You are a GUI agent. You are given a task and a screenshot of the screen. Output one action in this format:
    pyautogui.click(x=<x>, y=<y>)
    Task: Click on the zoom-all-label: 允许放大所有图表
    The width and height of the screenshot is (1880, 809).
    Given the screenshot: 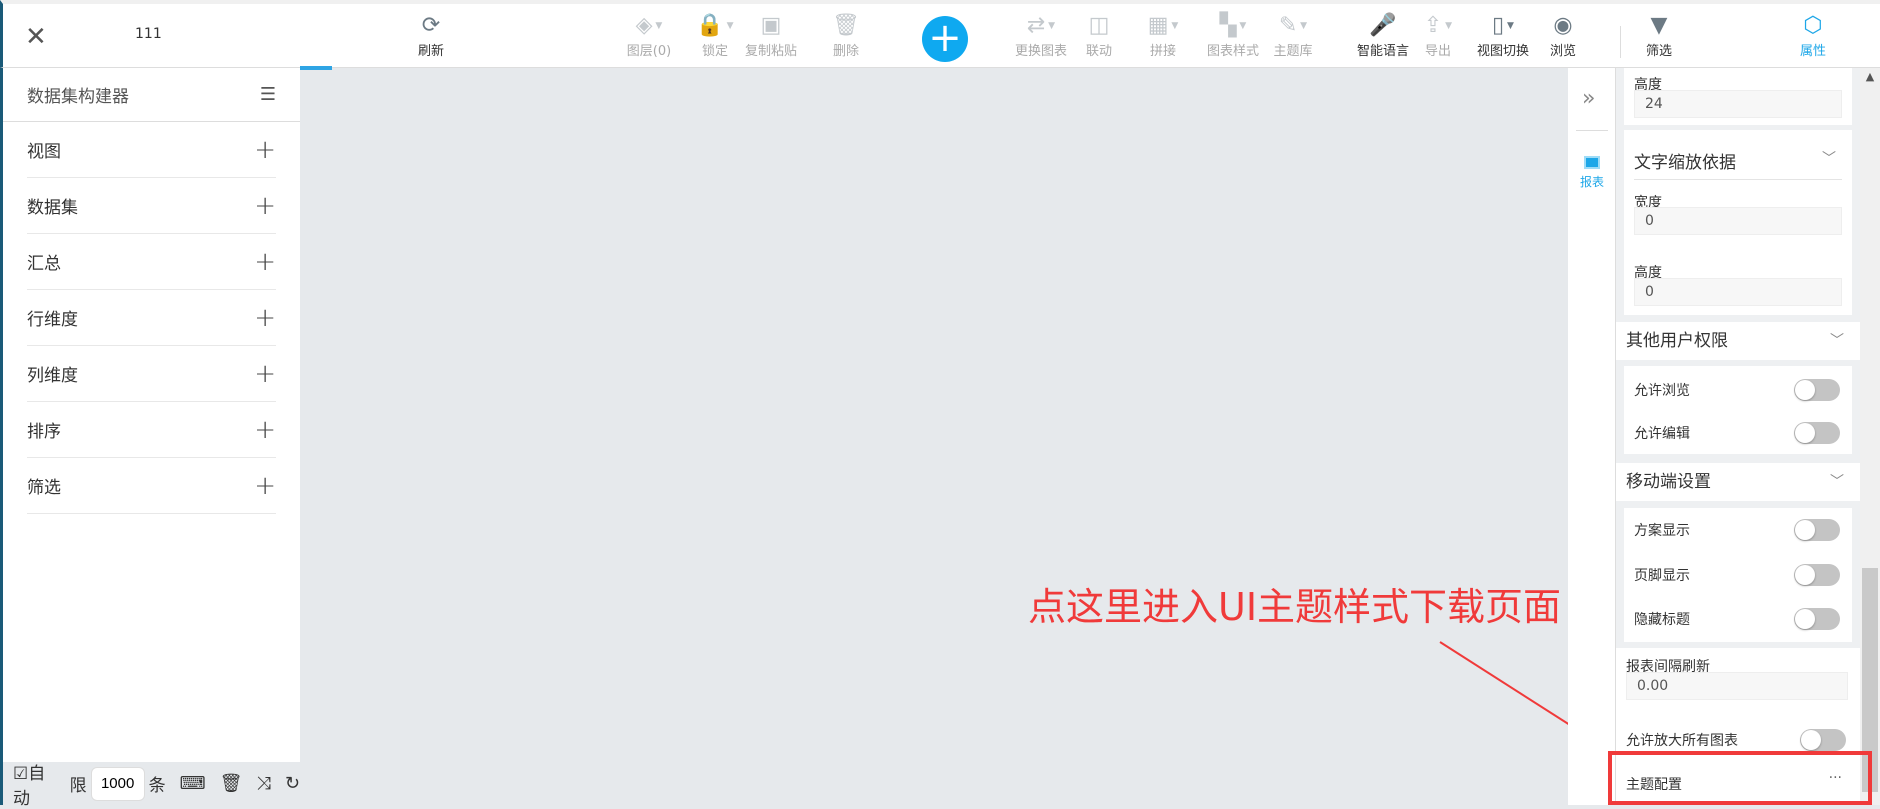 What is the action you would take?
    pyautogui.click(x=1682, y=741)
    